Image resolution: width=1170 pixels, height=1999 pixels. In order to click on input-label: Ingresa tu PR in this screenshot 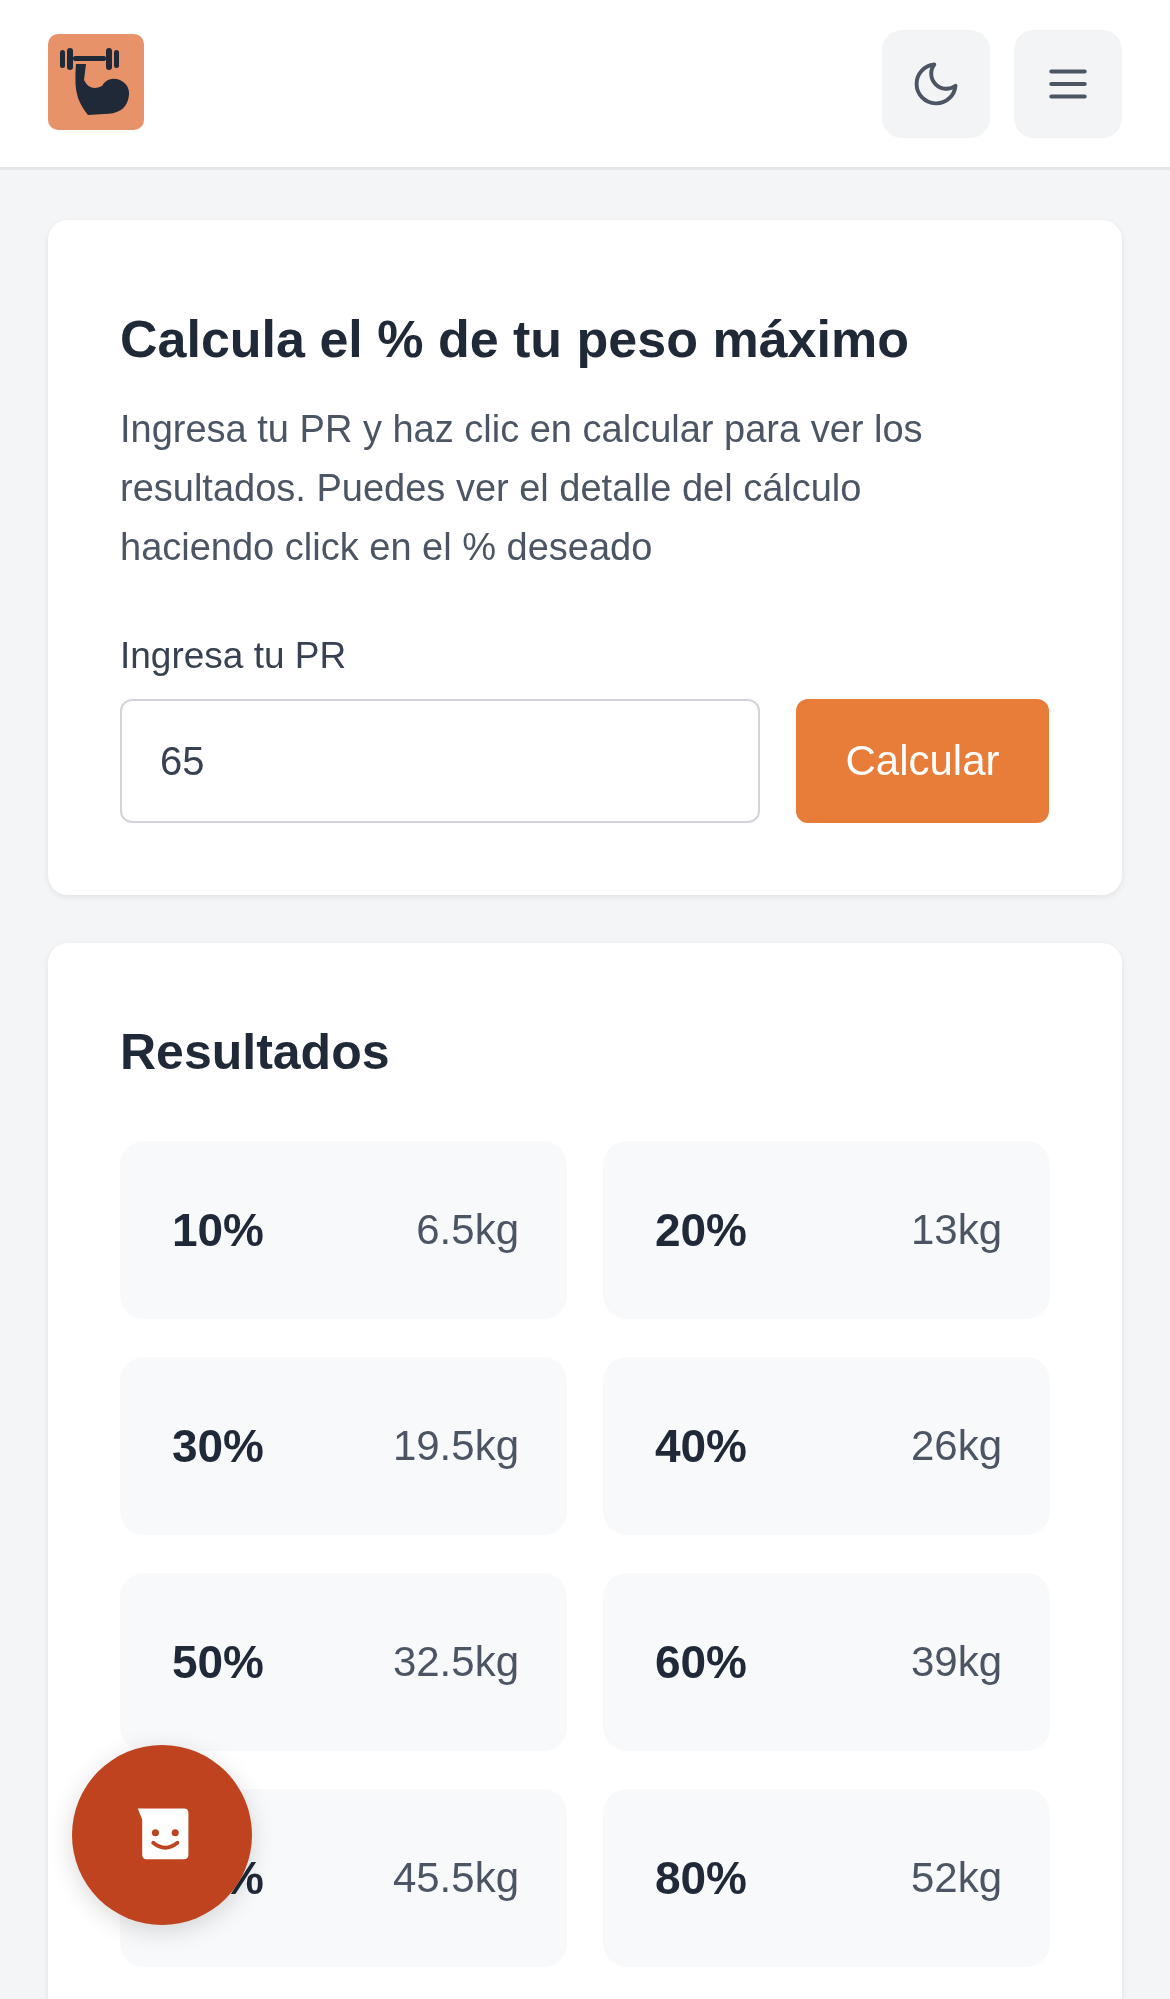, I will do `click(234, 656)`.